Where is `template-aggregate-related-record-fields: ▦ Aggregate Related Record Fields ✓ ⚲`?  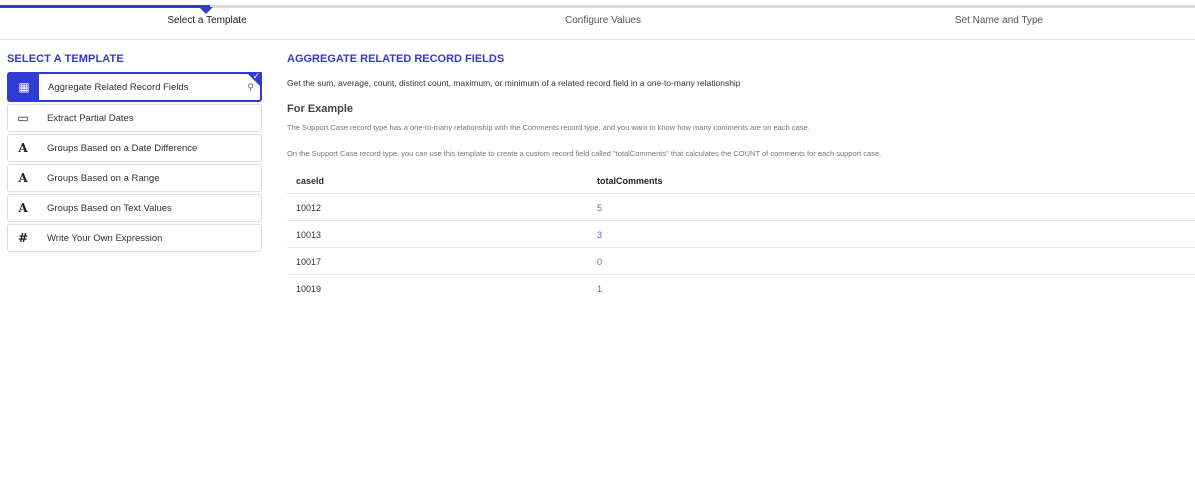 template-aggregate-related-record-fields: ▦ Aggregate Related Record Fields ✓ ⚲ is located at coordinates (134, 86).